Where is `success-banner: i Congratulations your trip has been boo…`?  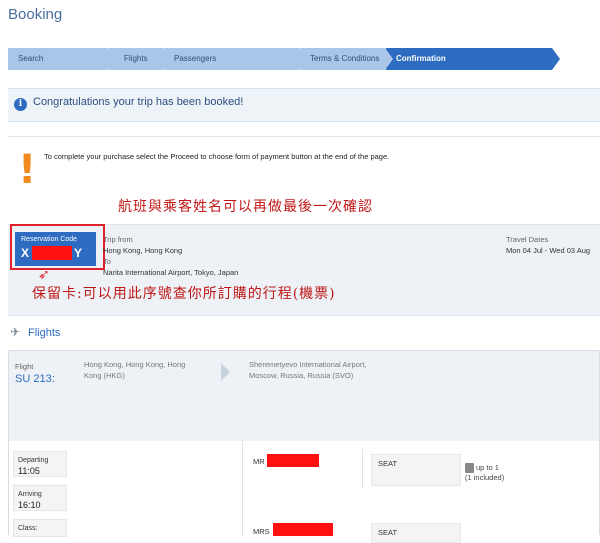 success-banner: i Congratulations your trip has been boo… is located at coordinates (304, 105).